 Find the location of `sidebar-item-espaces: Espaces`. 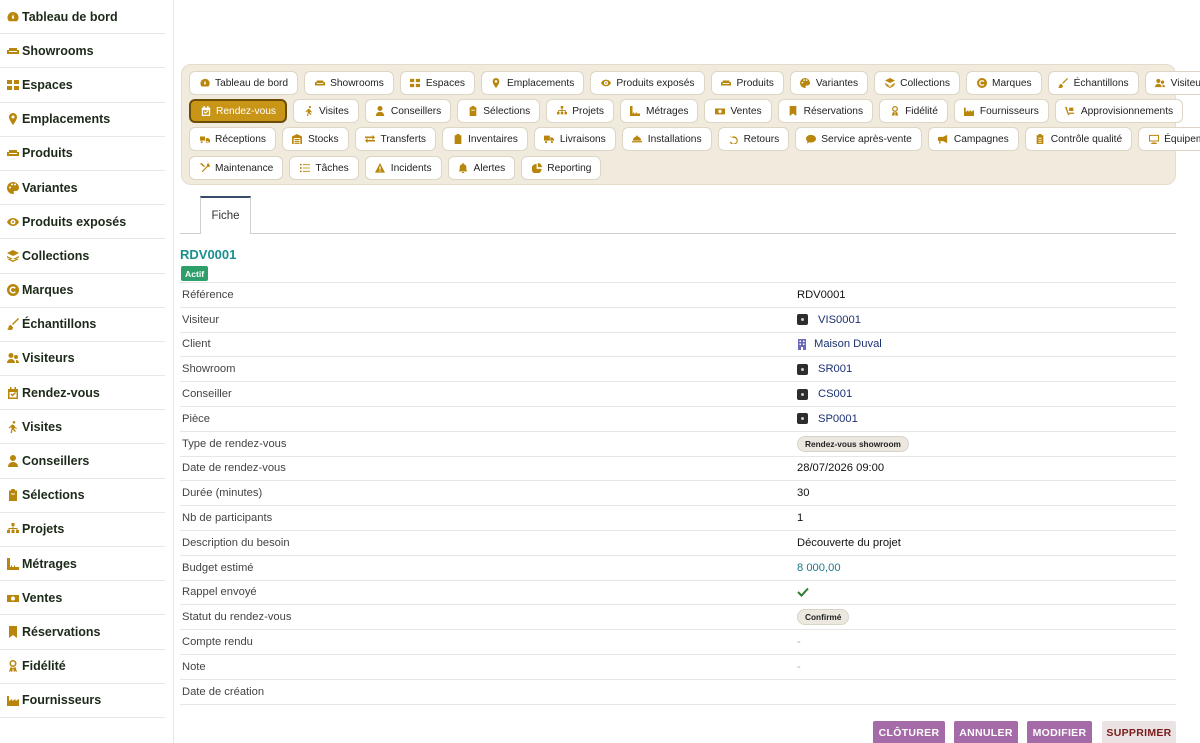

sidebar-item-espaces: Espaces is located at coordinates (82, 85).